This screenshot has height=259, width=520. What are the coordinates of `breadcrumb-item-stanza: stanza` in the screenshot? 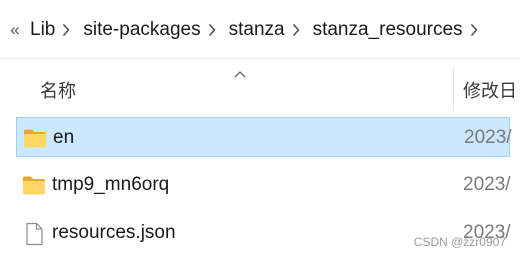 It's located at (257, 30).